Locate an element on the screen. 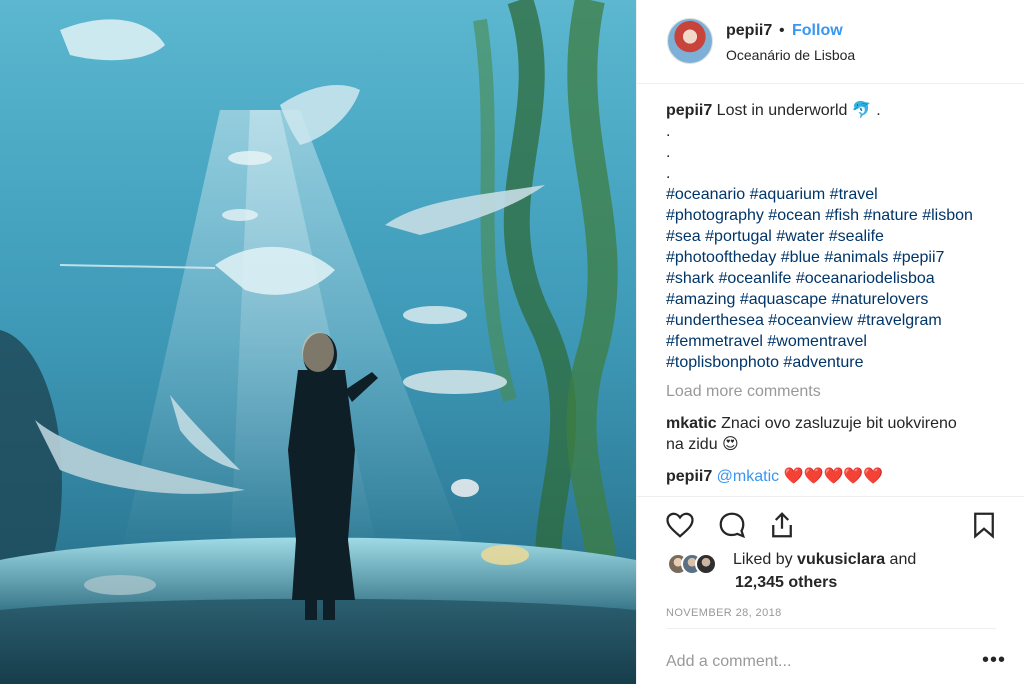  hashtag-line: #toplisbonphoto #adventure is located at coordinates (836, 362).